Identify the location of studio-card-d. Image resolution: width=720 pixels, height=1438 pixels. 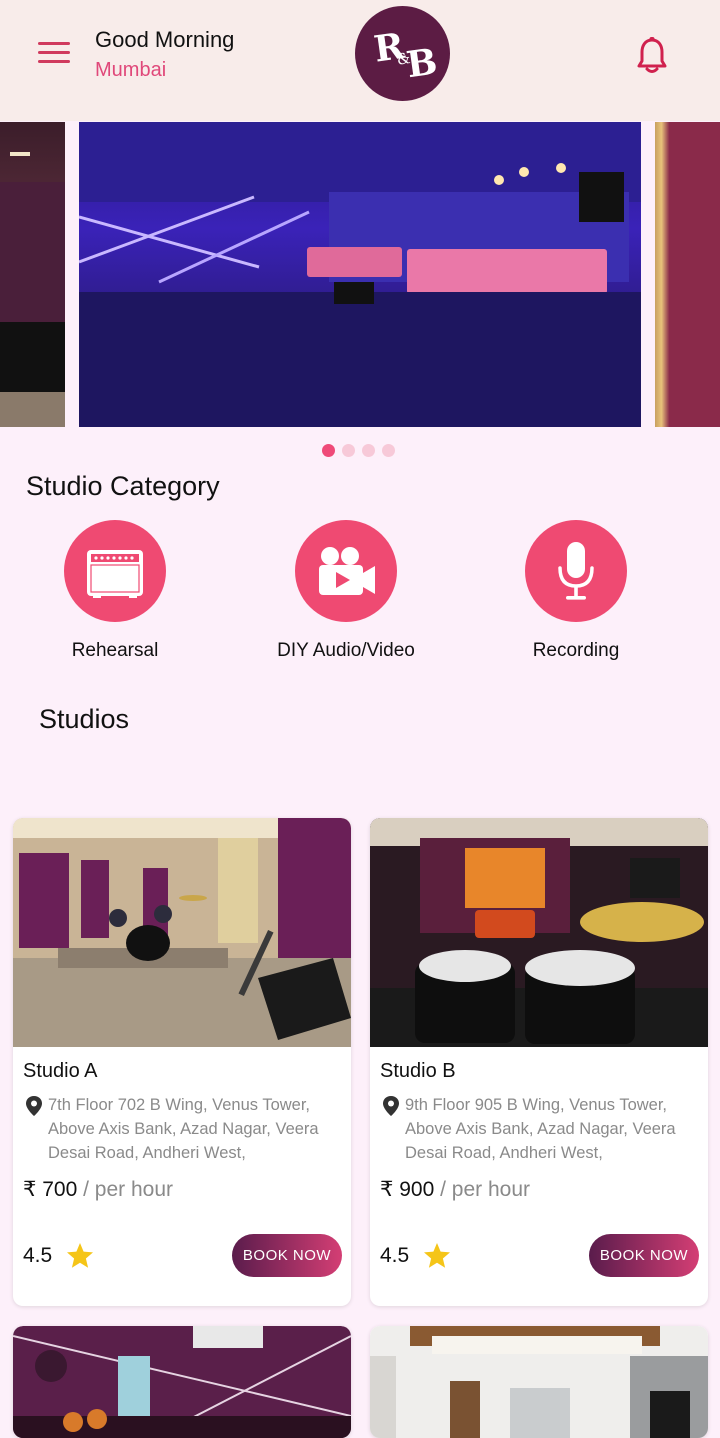
(539, 1382).